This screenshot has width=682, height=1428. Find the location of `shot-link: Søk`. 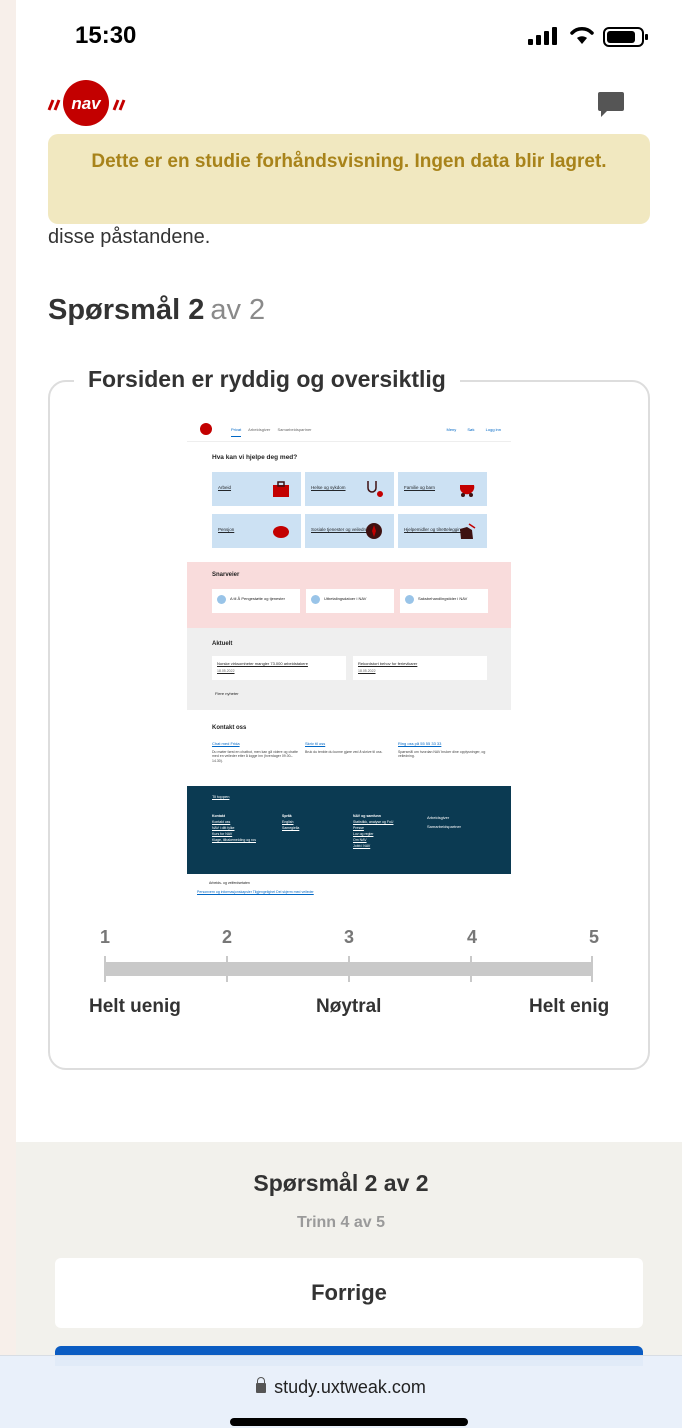

shot-link: Søk is located at coordinates (471, 429).